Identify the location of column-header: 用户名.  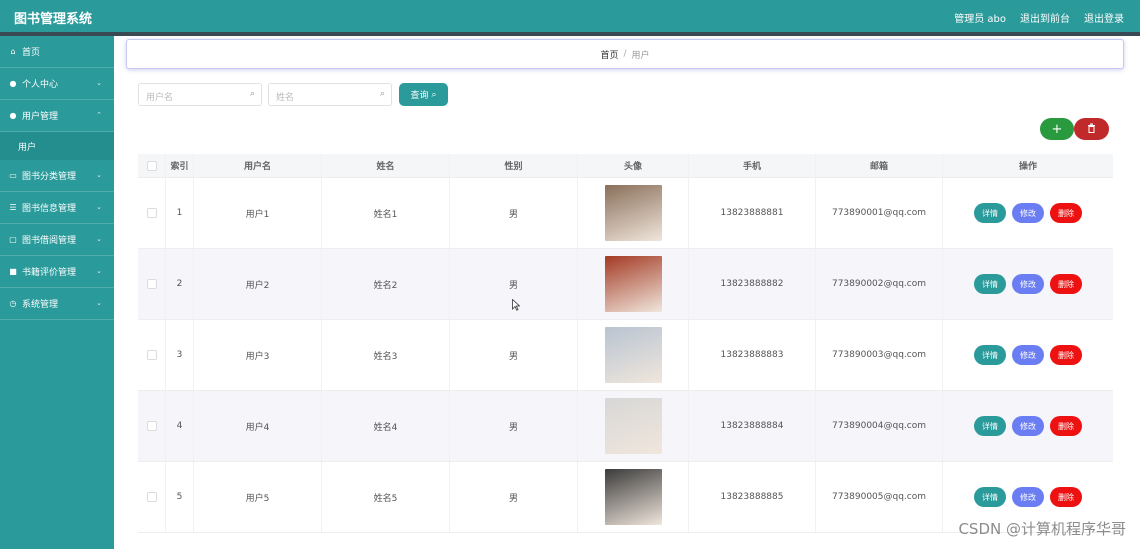
(258, 165).